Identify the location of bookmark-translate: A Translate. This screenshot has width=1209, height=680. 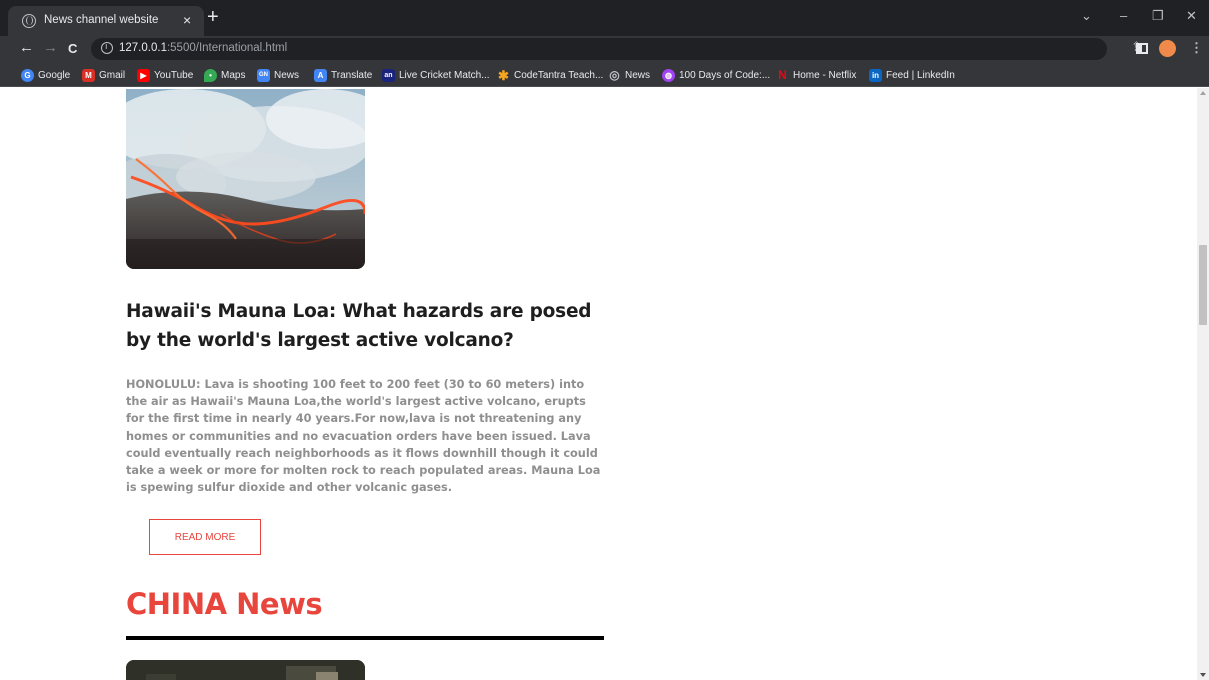
(343, 75).